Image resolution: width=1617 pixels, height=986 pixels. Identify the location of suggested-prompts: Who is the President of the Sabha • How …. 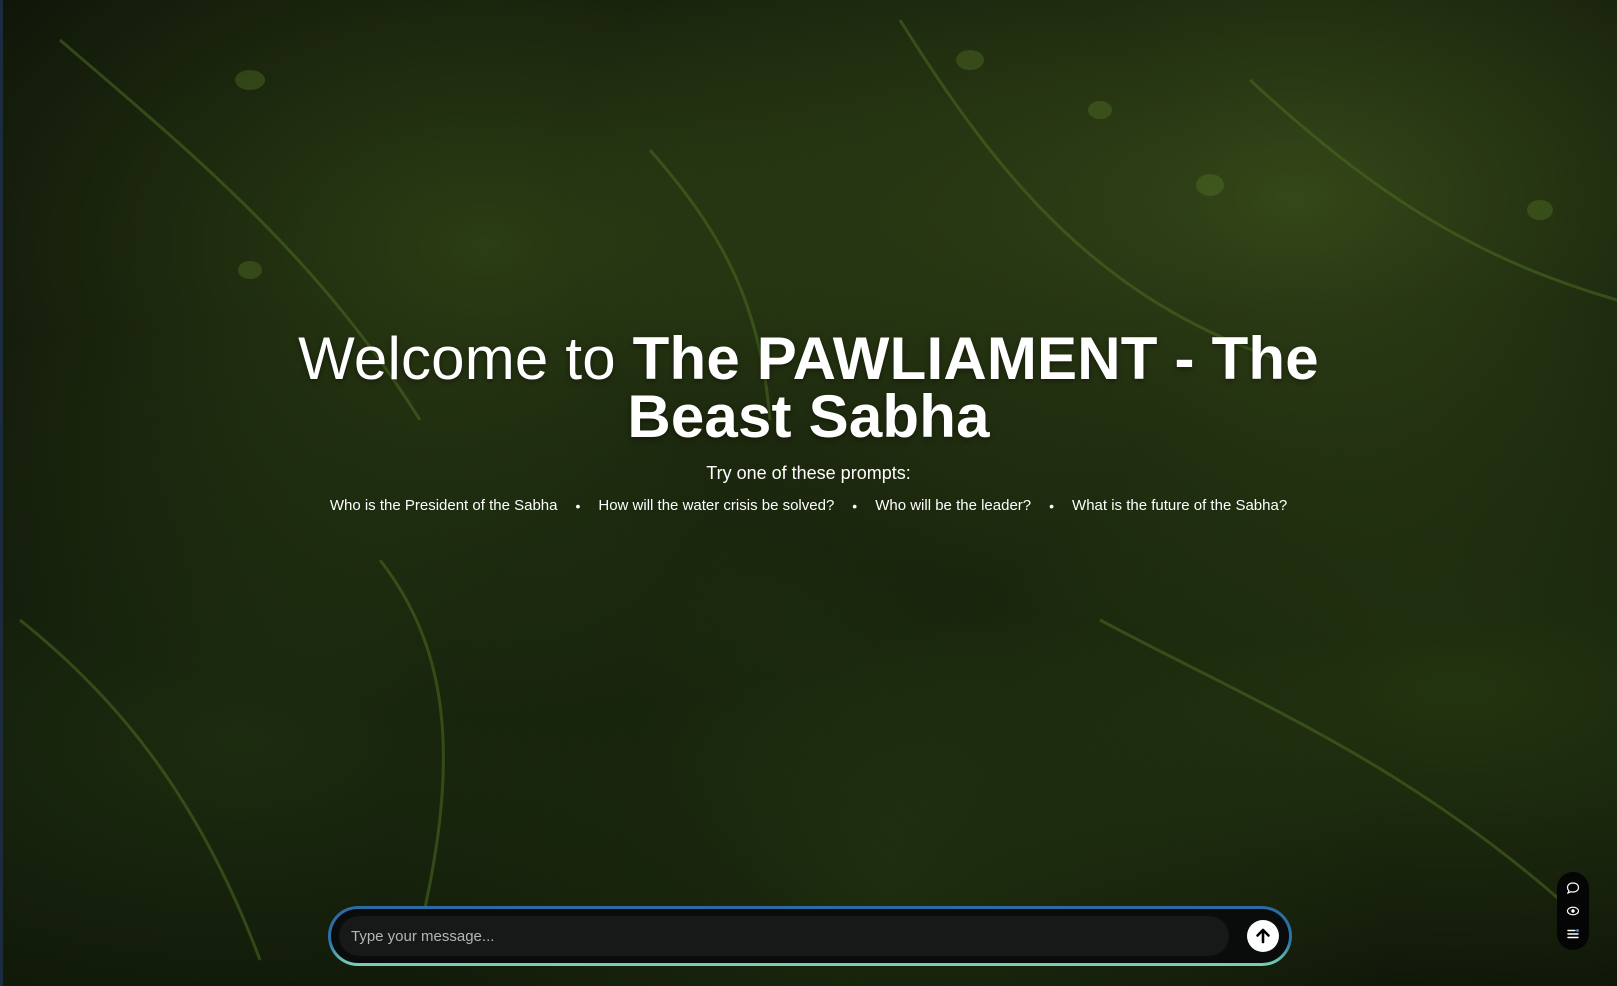
(808, 505).